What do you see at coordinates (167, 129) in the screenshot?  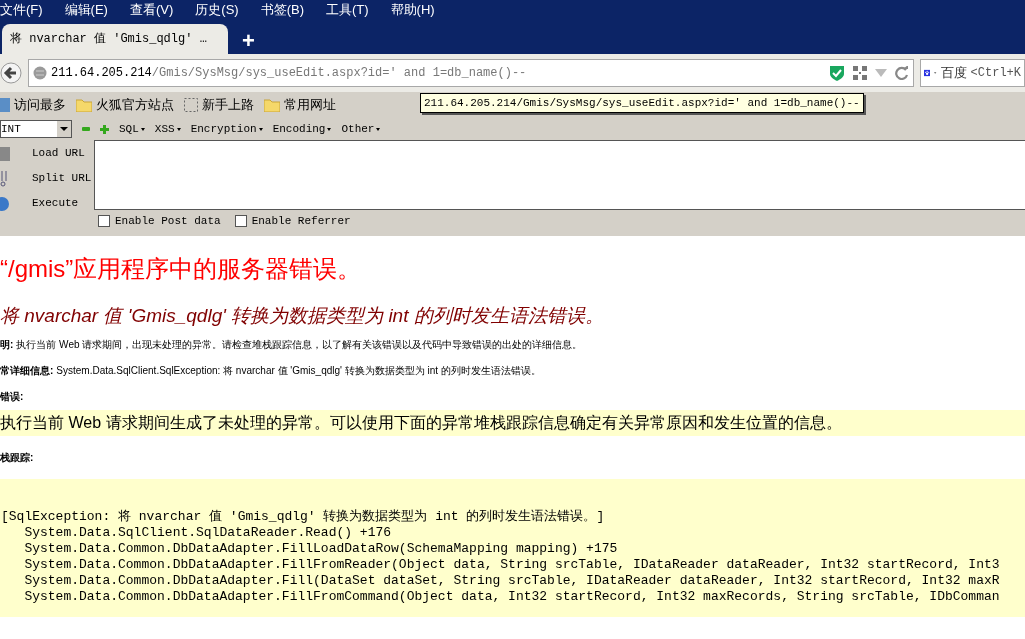 I see `menu-button: XSS` at bounding box center [167, 129].